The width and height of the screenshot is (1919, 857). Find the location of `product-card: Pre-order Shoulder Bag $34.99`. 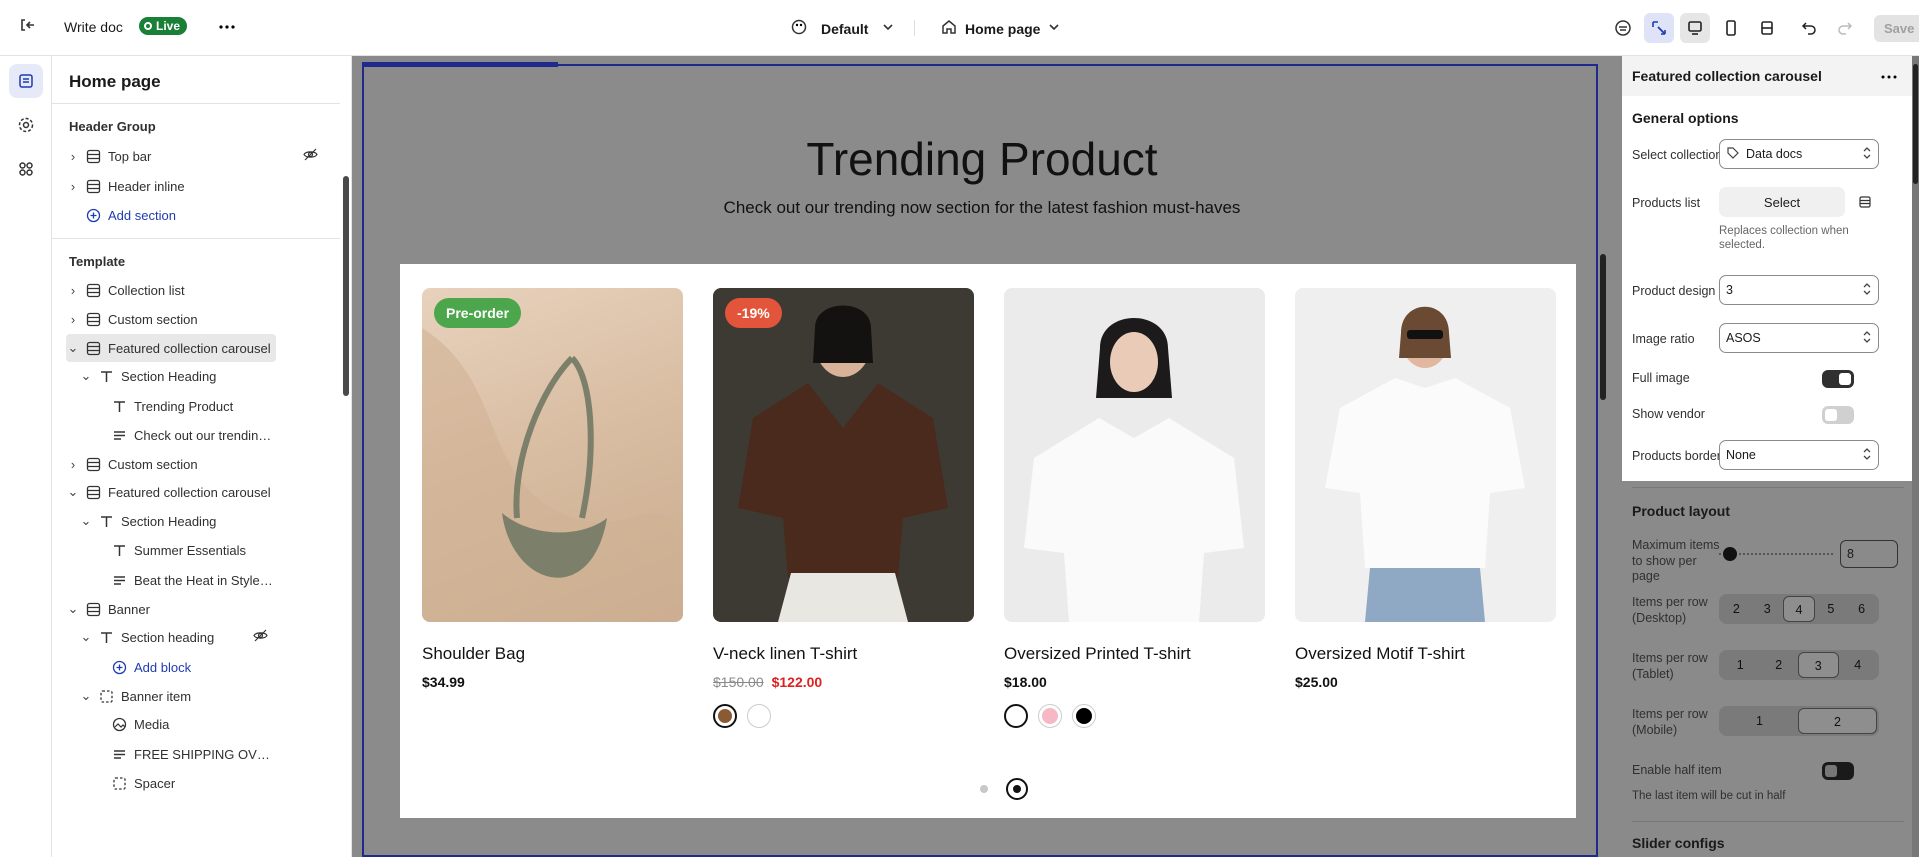

product-card: Pre-order Shoulder Bag $34.99 is located at coordinates (552, 489).